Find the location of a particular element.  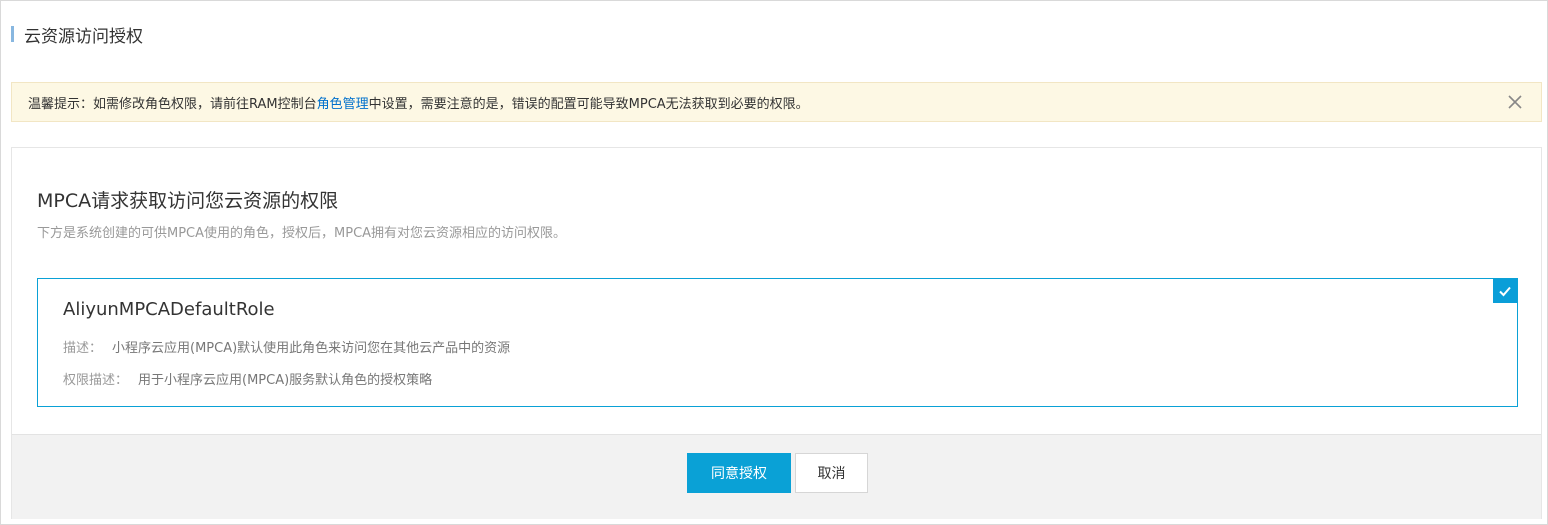

agree-authorize-button: 同意授权 is located at coordinates (739, 473).